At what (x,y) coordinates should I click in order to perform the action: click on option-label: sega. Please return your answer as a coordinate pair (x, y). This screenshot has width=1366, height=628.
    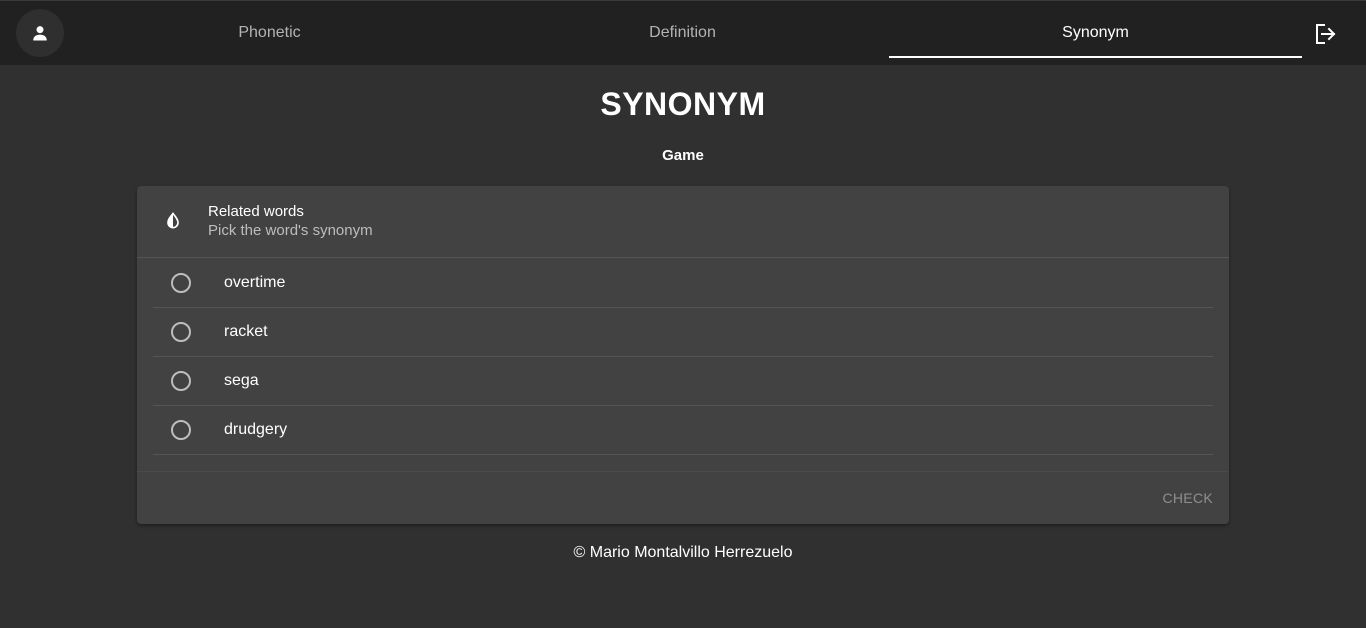
    Looking at the image, I should click on (241, 380).